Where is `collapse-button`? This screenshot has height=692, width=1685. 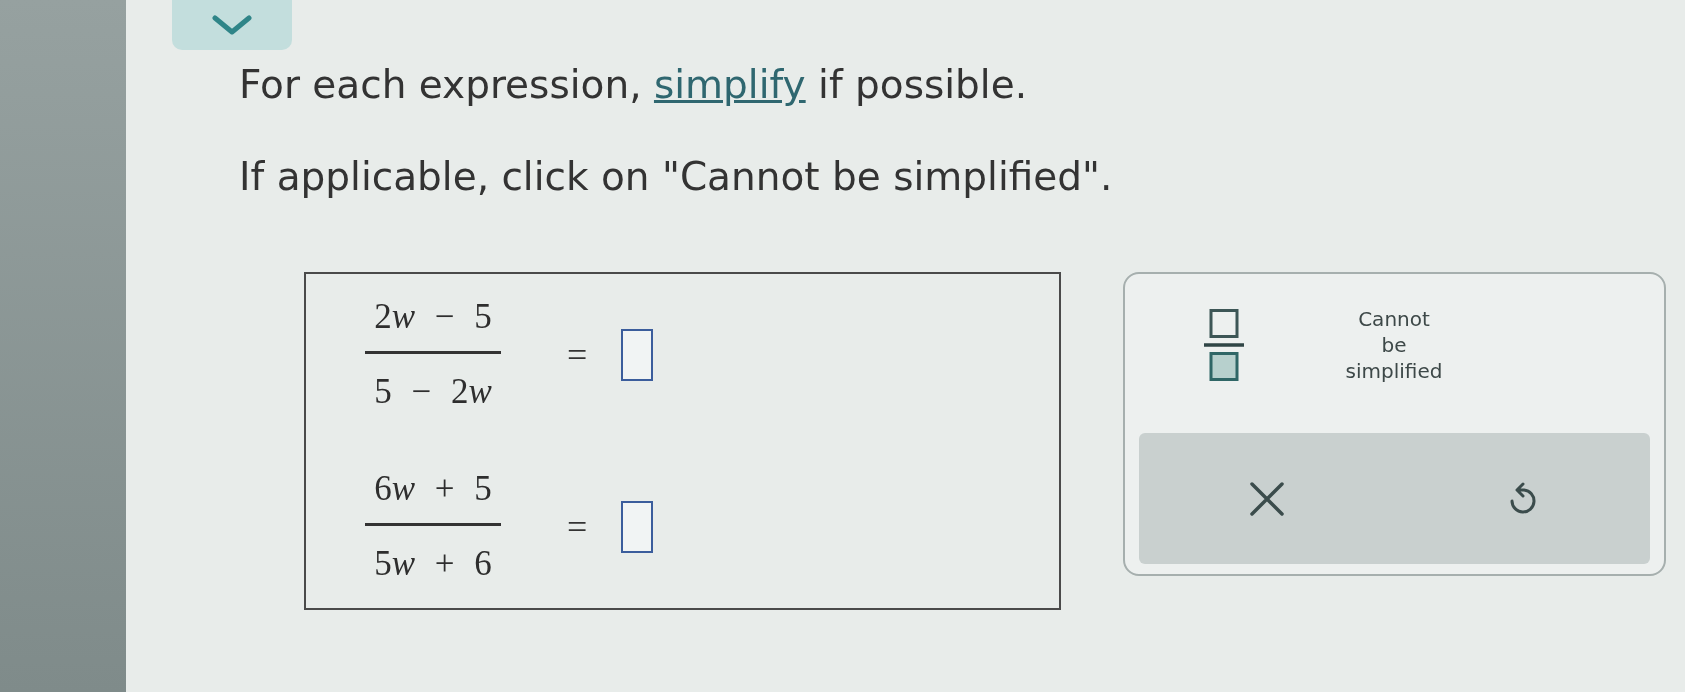
collapse-button is located at coordinates (232, 25).